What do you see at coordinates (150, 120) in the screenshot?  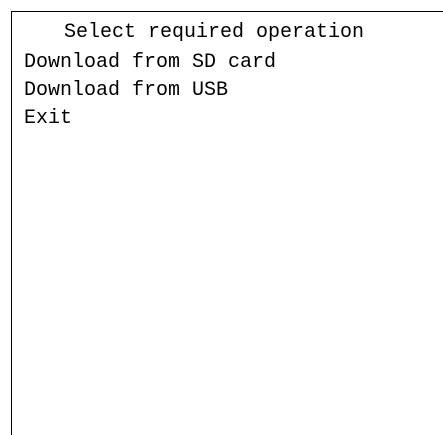 I see `menu-item-exit: Exit` at bounding box center [150, 120].